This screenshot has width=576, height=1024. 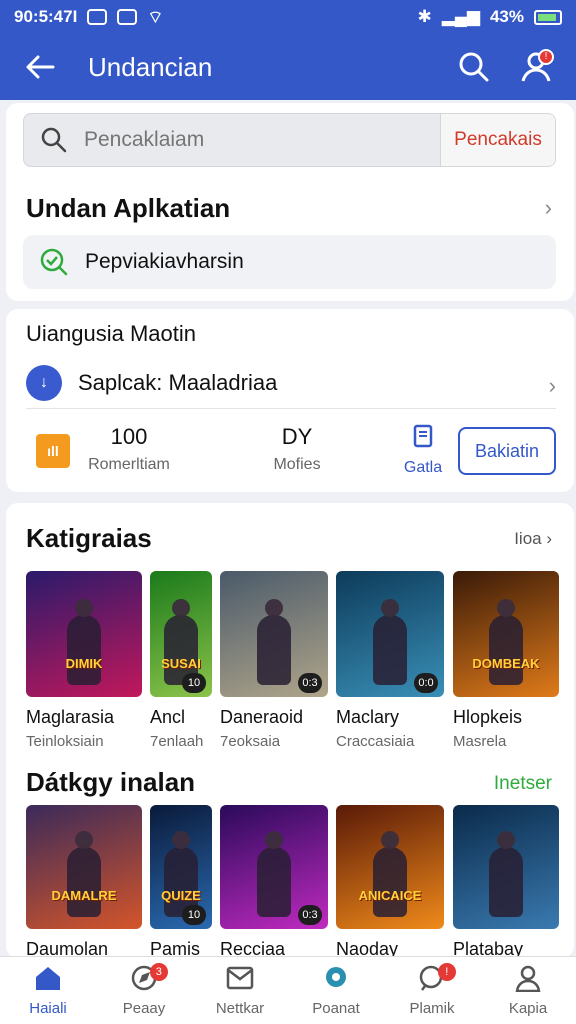 I want to click on game-subtitle: 7eoksaia, so click(x=250, y=741).